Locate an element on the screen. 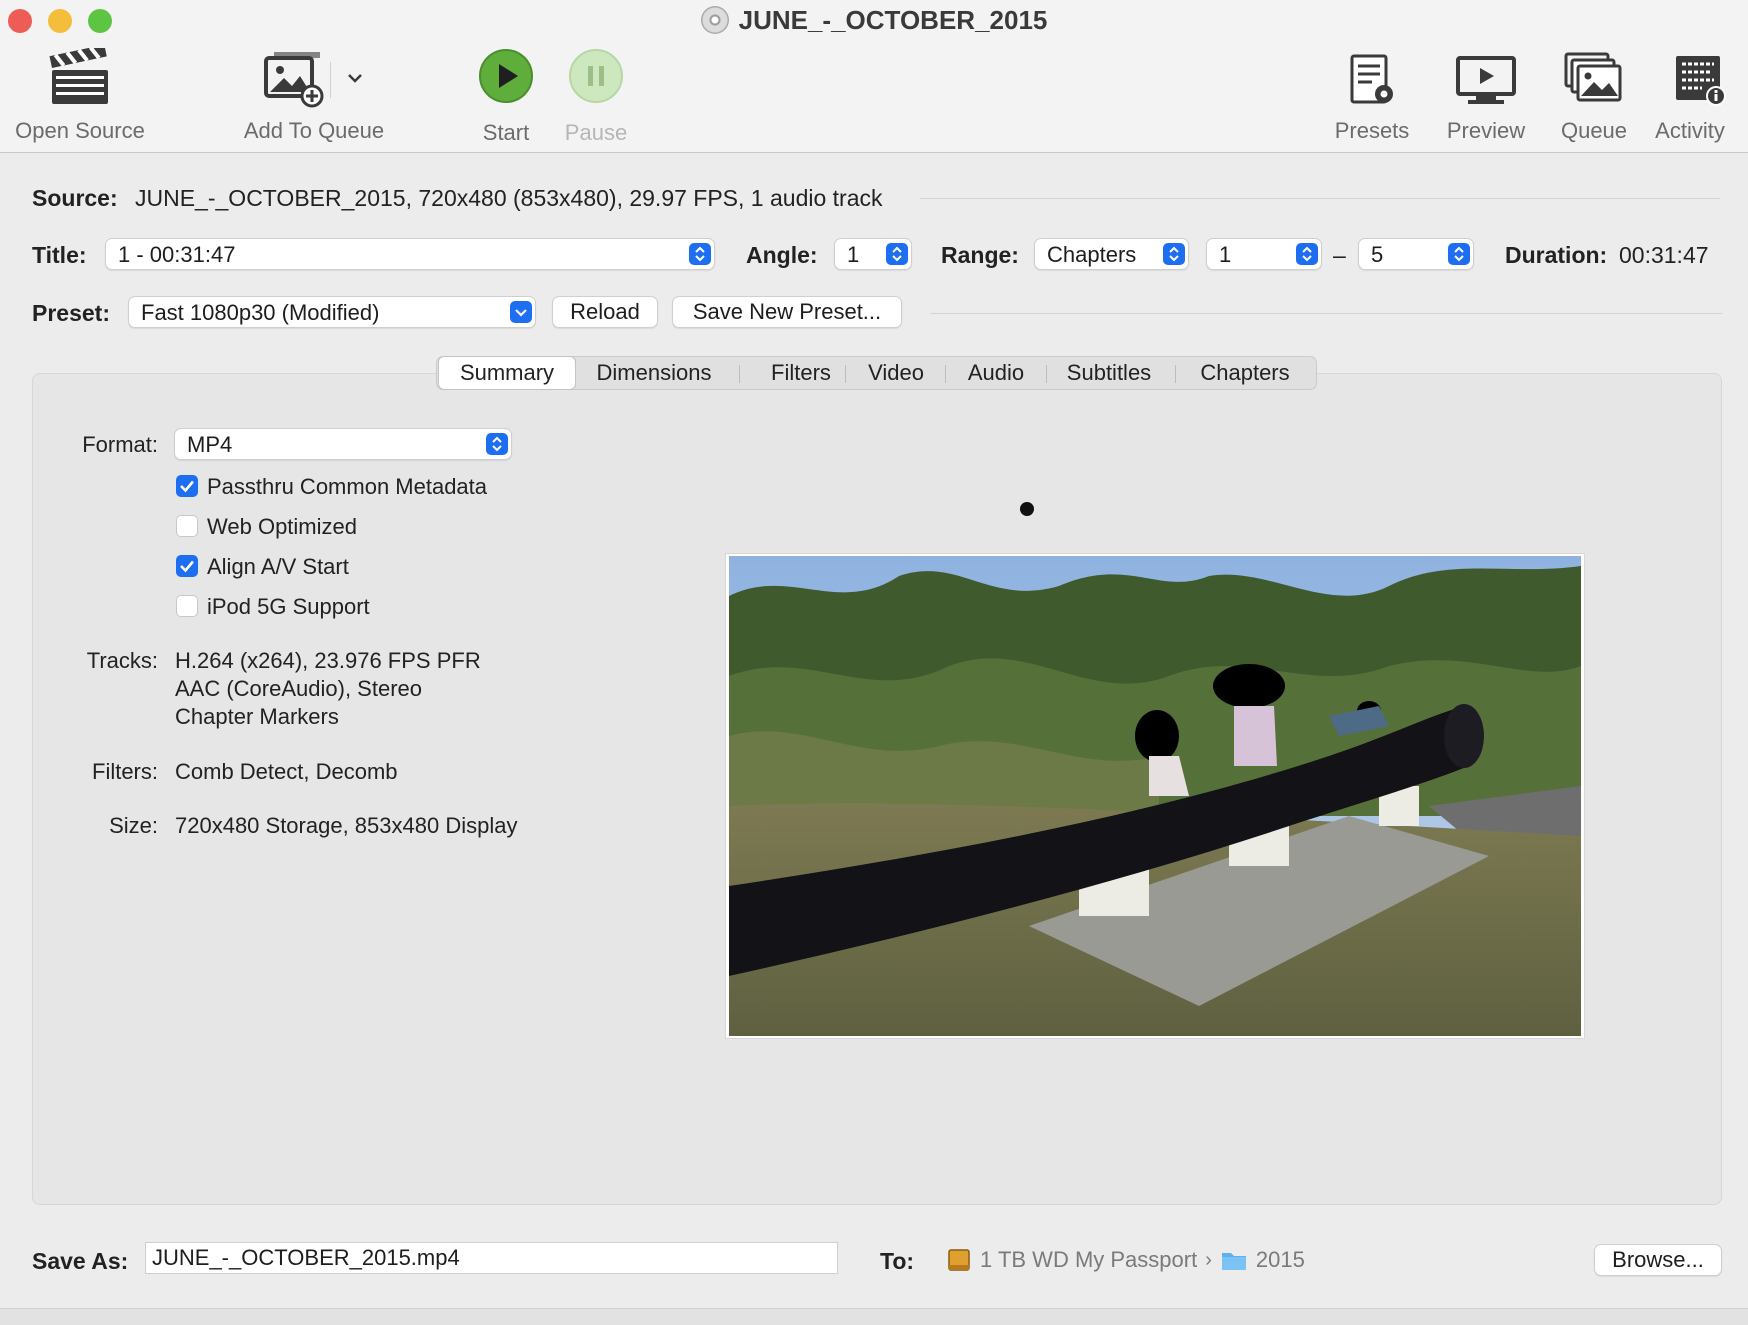 The width and height of the screenshot is (1748, 1325). track-chapters: Chapter Markers is located at coordinates (257, 716).